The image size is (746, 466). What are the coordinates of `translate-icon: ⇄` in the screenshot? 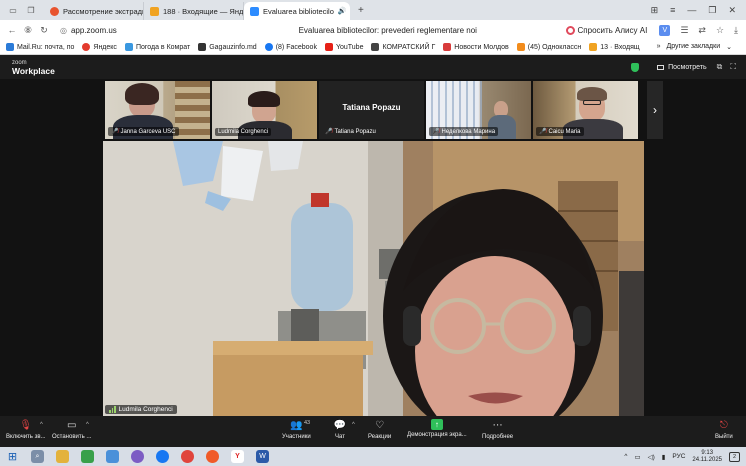 It's located at (702, 30).